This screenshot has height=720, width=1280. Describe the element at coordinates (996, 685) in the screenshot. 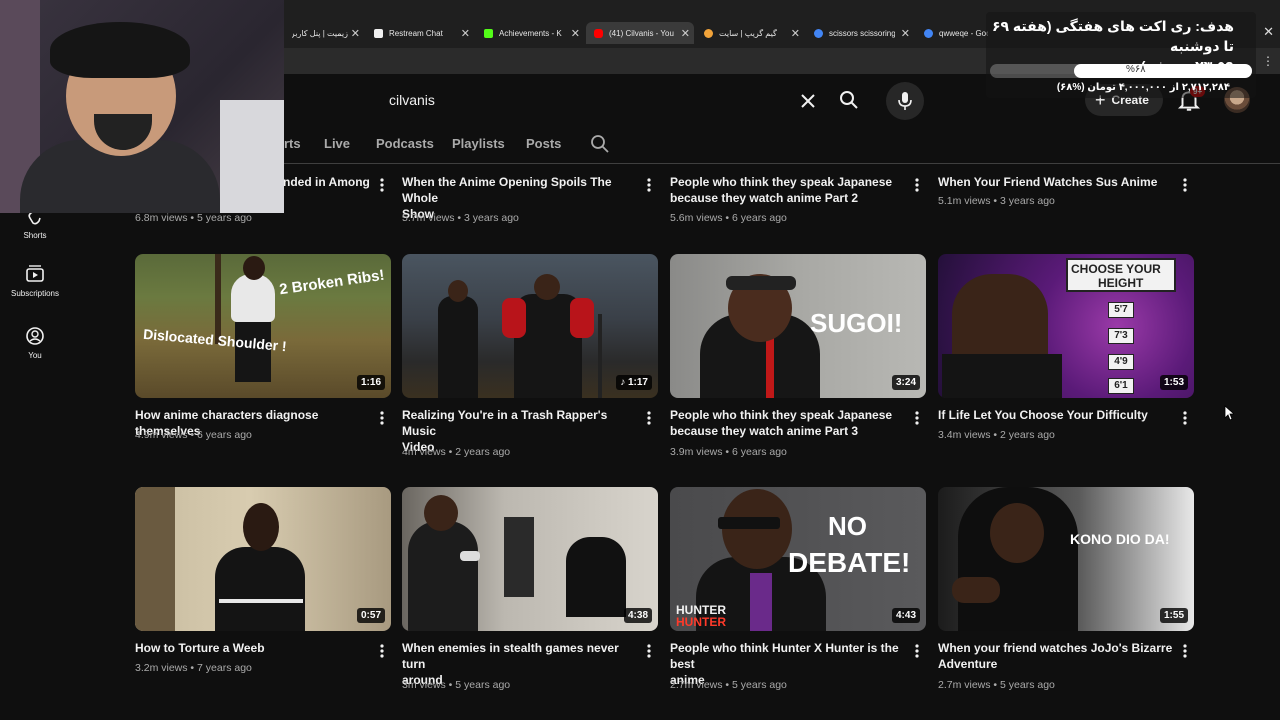

I see `video-meta: 2.7m views • 5 years ago` at that location.